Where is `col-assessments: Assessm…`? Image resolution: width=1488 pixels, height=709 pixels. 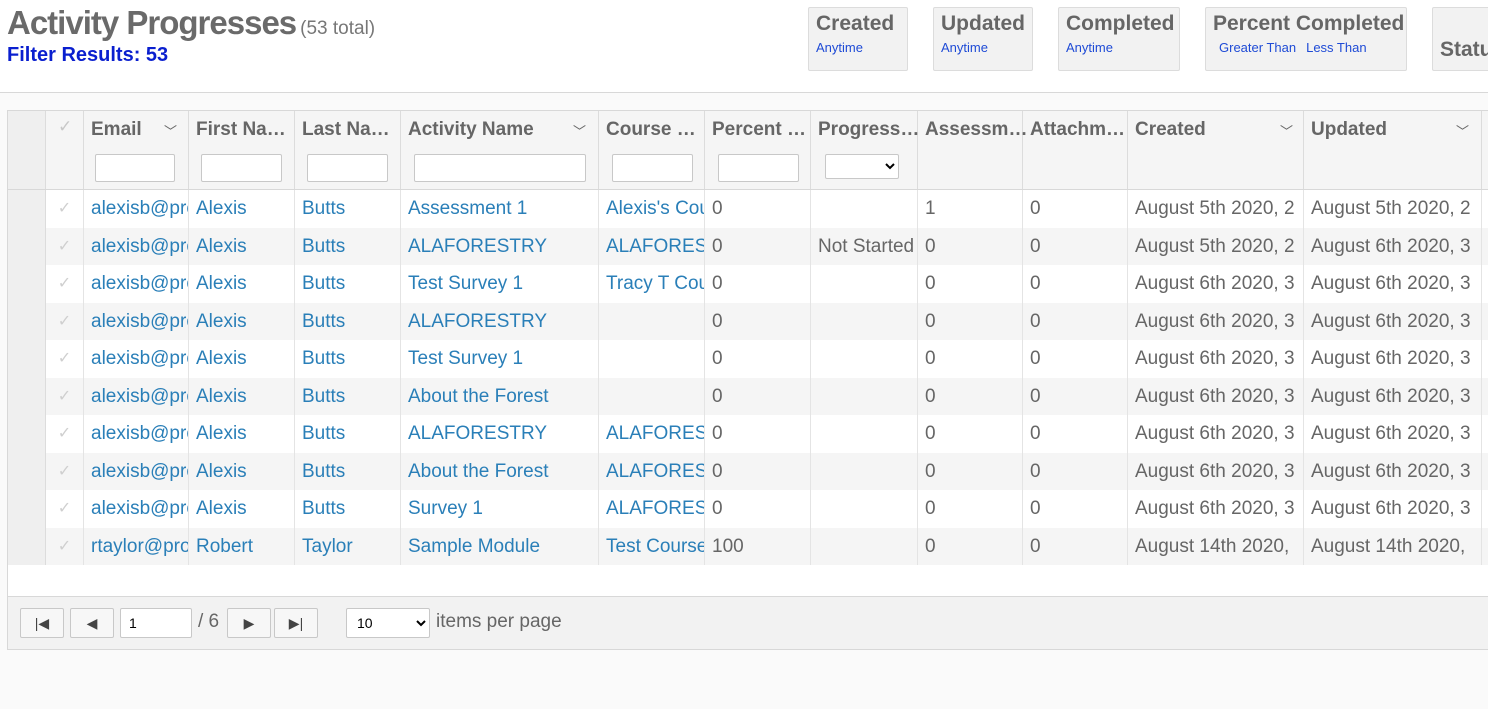 col-assessments: Assessm… is located at coordinates (972, 150).